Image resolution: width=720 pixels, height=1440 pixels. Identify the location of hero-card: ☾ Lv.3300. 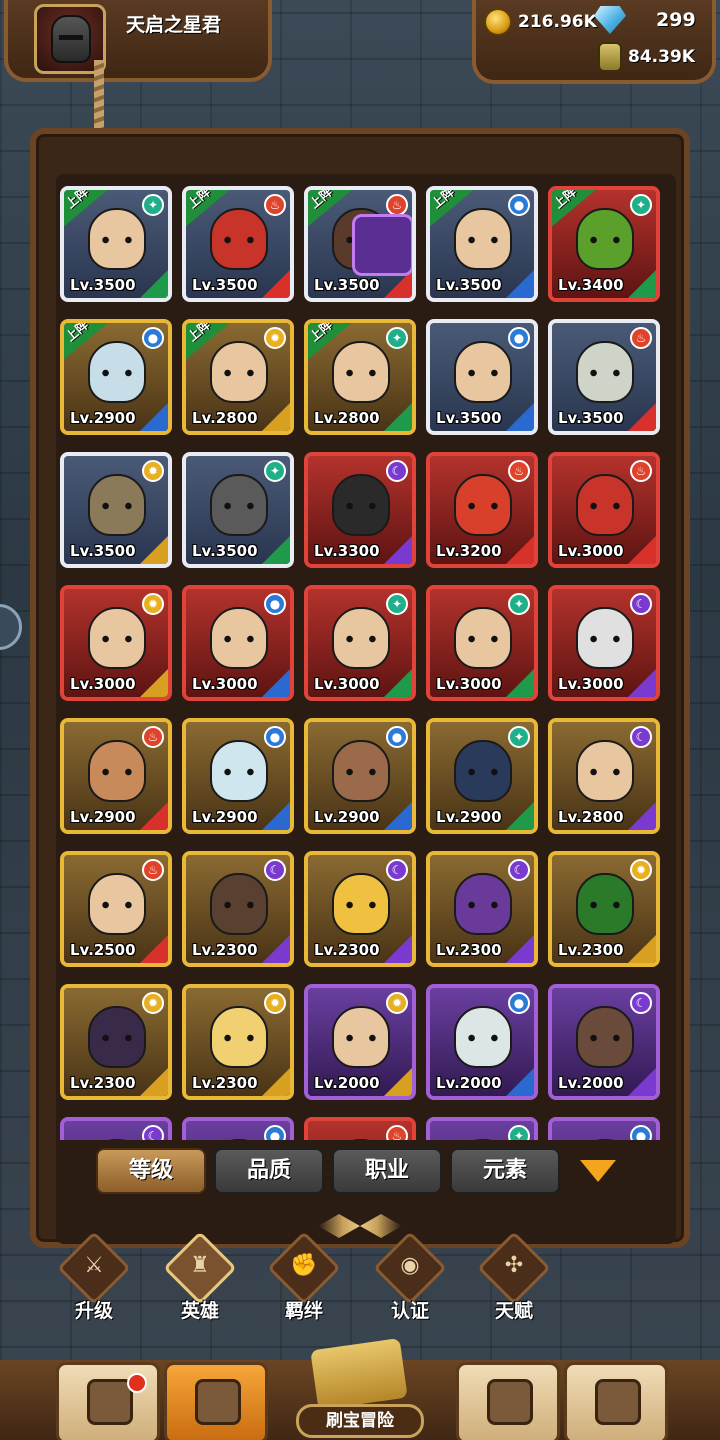
(360, 510).